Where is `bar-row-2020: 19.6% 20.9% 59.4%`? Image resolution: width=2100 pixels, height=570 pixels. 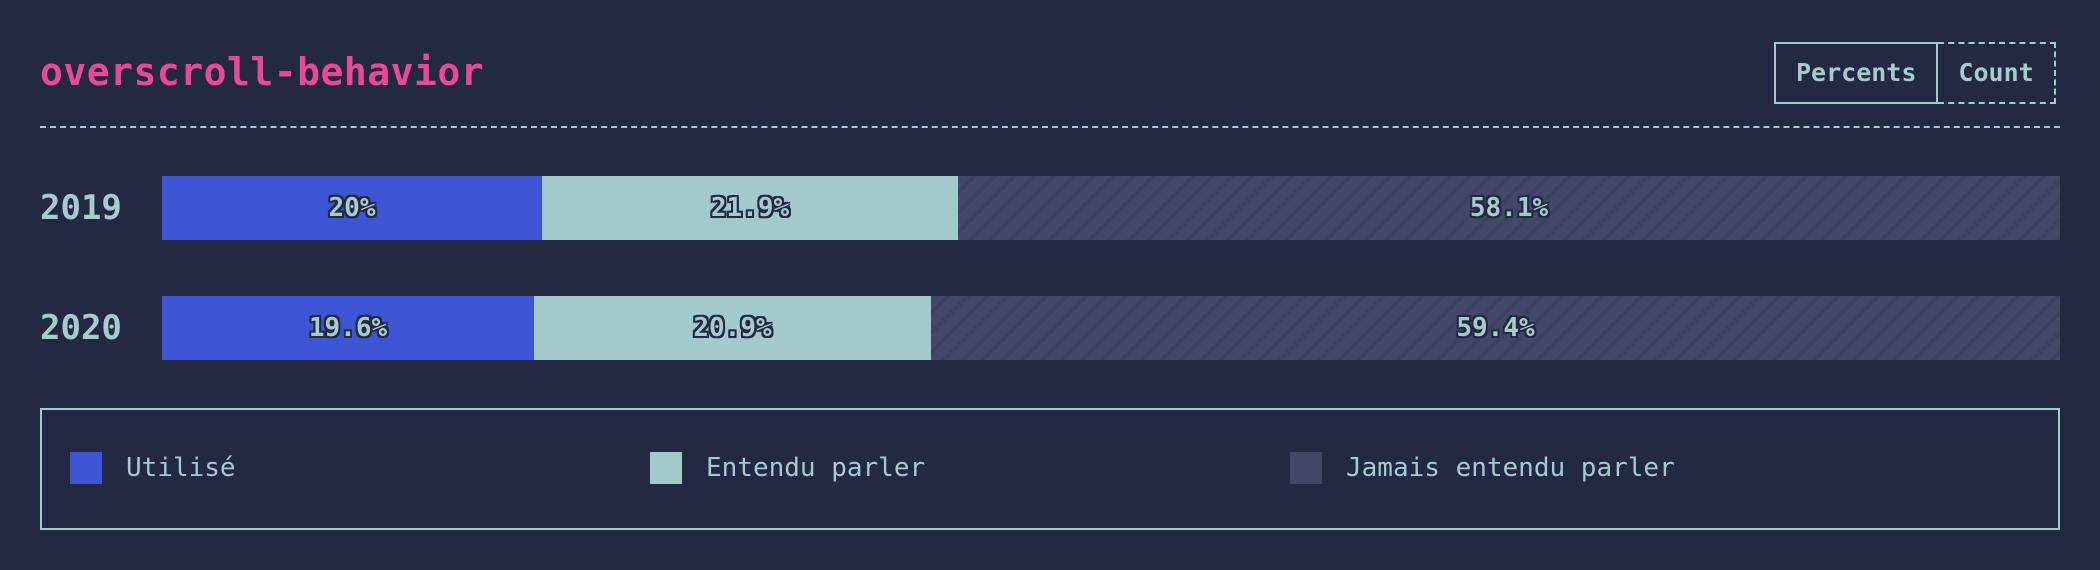
bar-row-2020: 19.6% 20.9% 59.4% is located at coordinates (1111, 328).